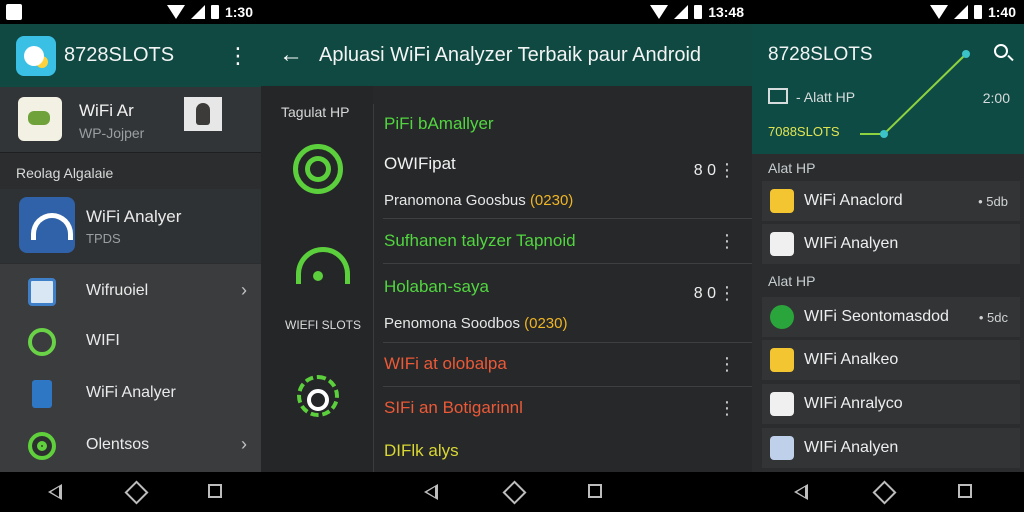 The height and width of the screenshot is (512, 1024). Describe the element at coordinates (244, 290) in the screenshot. I see `chevron-right-icon: ›` at that location.